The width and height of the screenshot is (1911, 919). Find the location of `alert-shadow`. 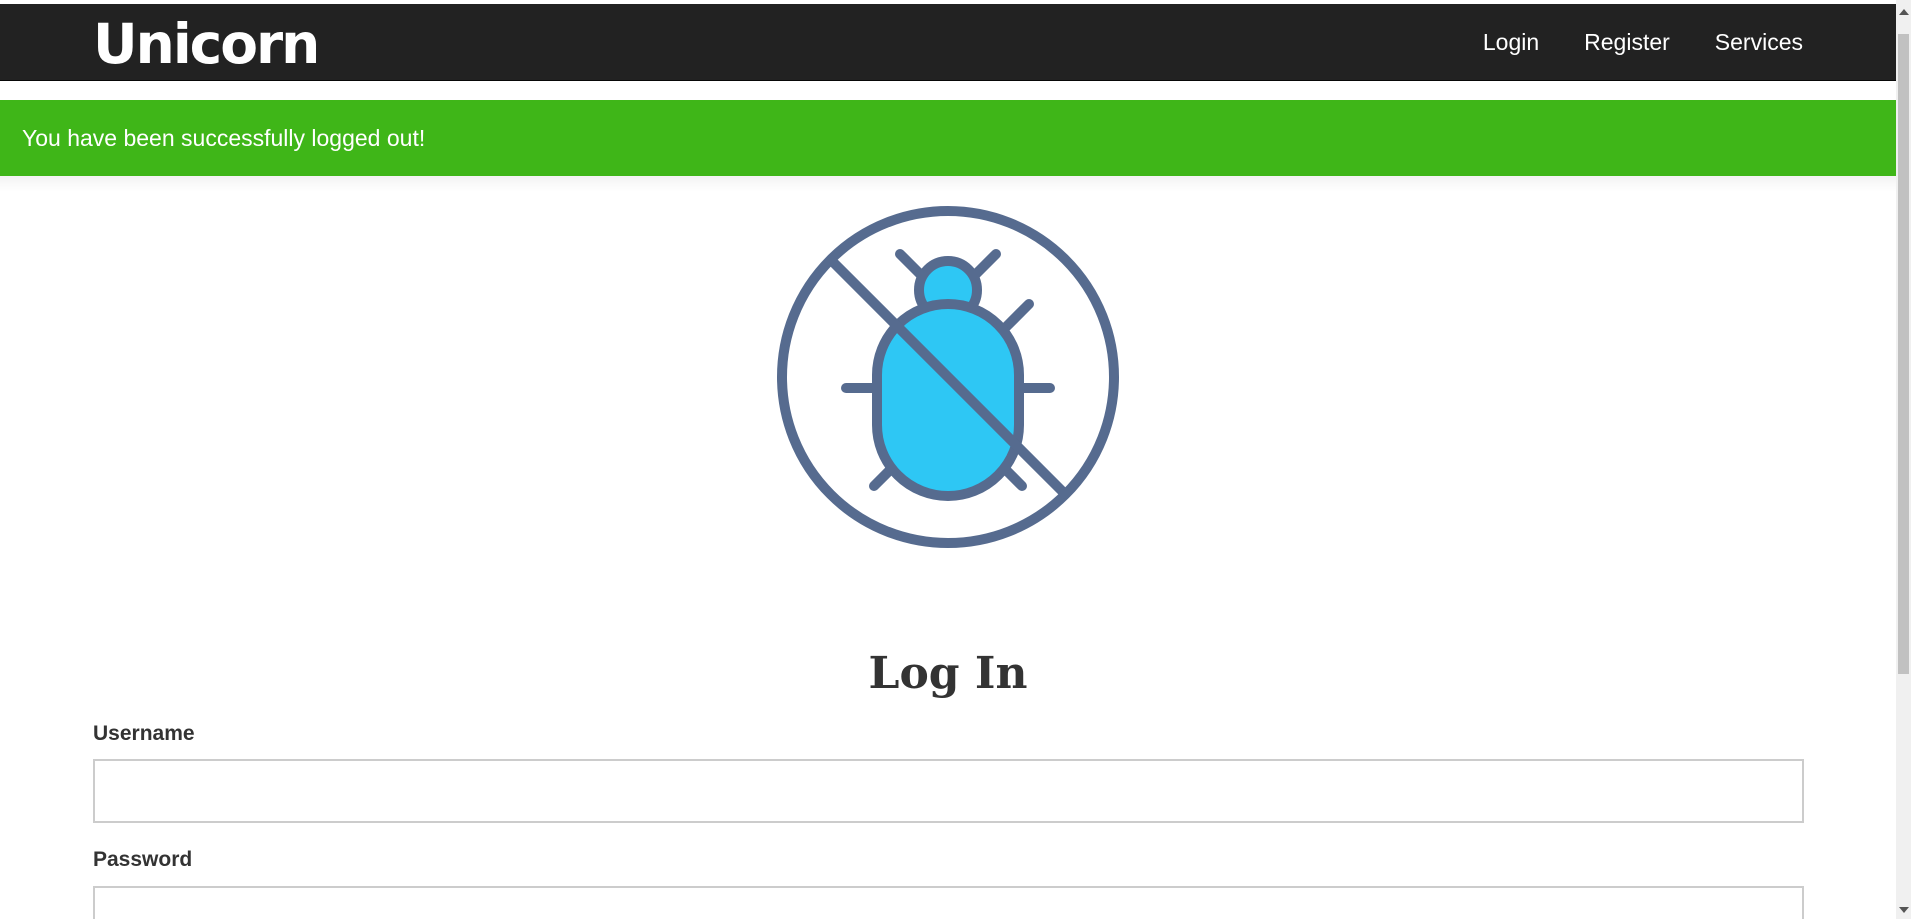

alert-shadow is located at coordinates (948, 184).